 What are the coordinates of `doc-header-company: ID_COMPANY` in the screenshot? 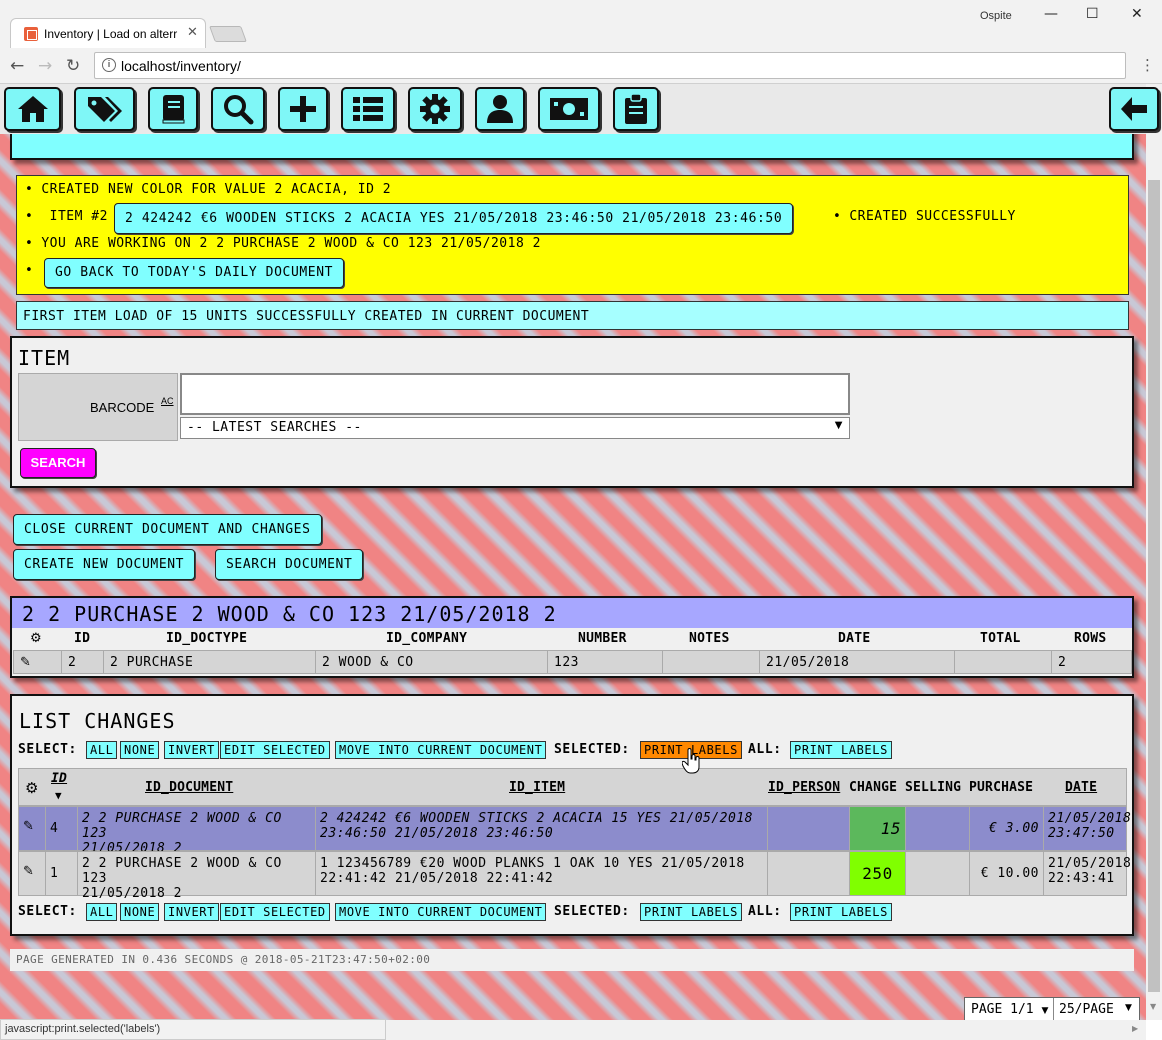 It's located at (427, 638).